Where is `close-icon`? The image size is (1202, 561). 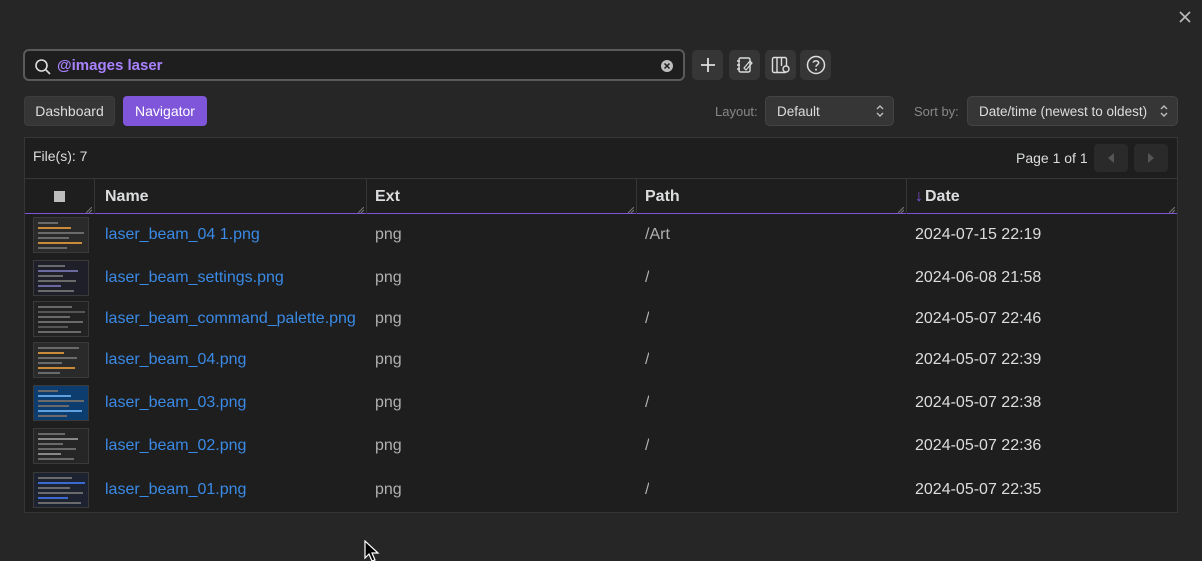 close-icon is located at coordinates (1185, 17).